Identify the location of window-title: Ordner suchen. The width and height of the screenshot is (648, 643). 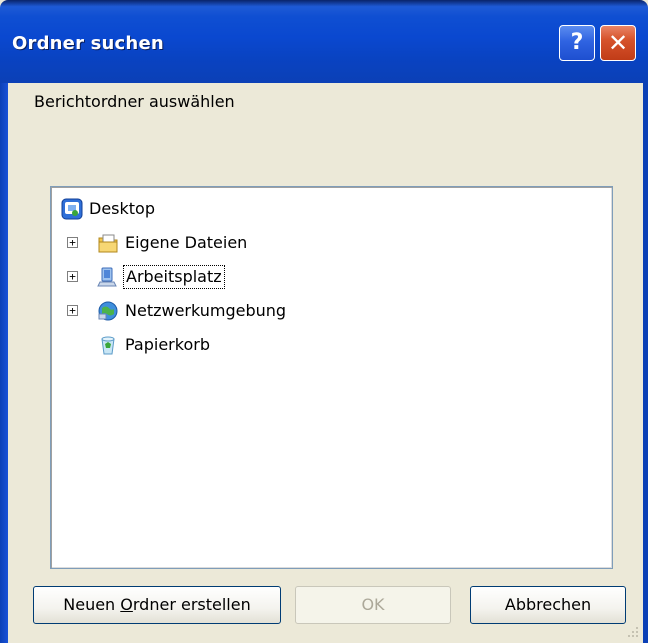
(88, 43).